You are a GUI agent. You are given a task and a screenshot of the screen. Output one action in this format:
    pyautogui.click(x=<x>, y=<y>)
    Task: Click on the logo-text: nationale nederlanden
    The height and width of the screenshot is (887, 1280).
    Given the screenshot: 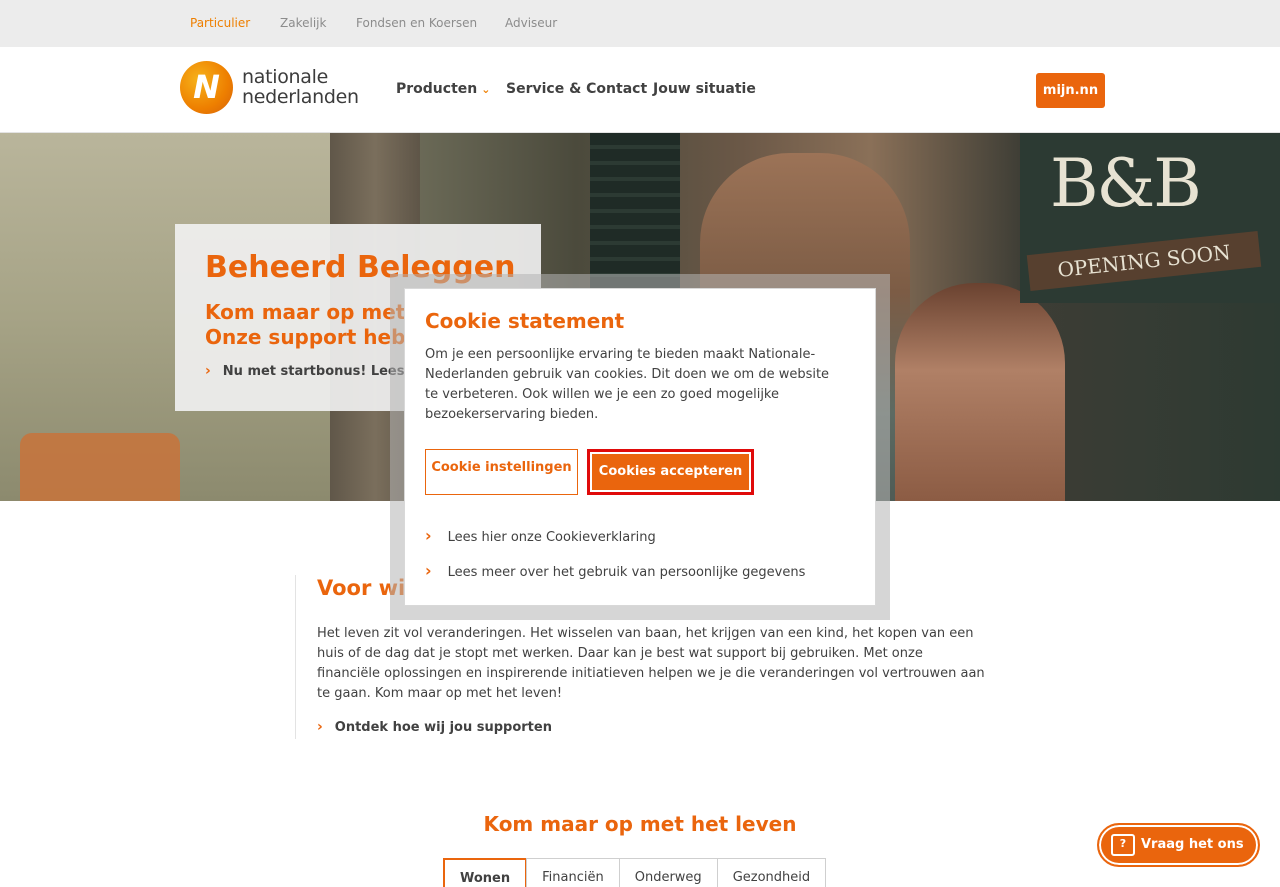 What is the action you would take?
    pyautogui.click(x=300, y=87)
    